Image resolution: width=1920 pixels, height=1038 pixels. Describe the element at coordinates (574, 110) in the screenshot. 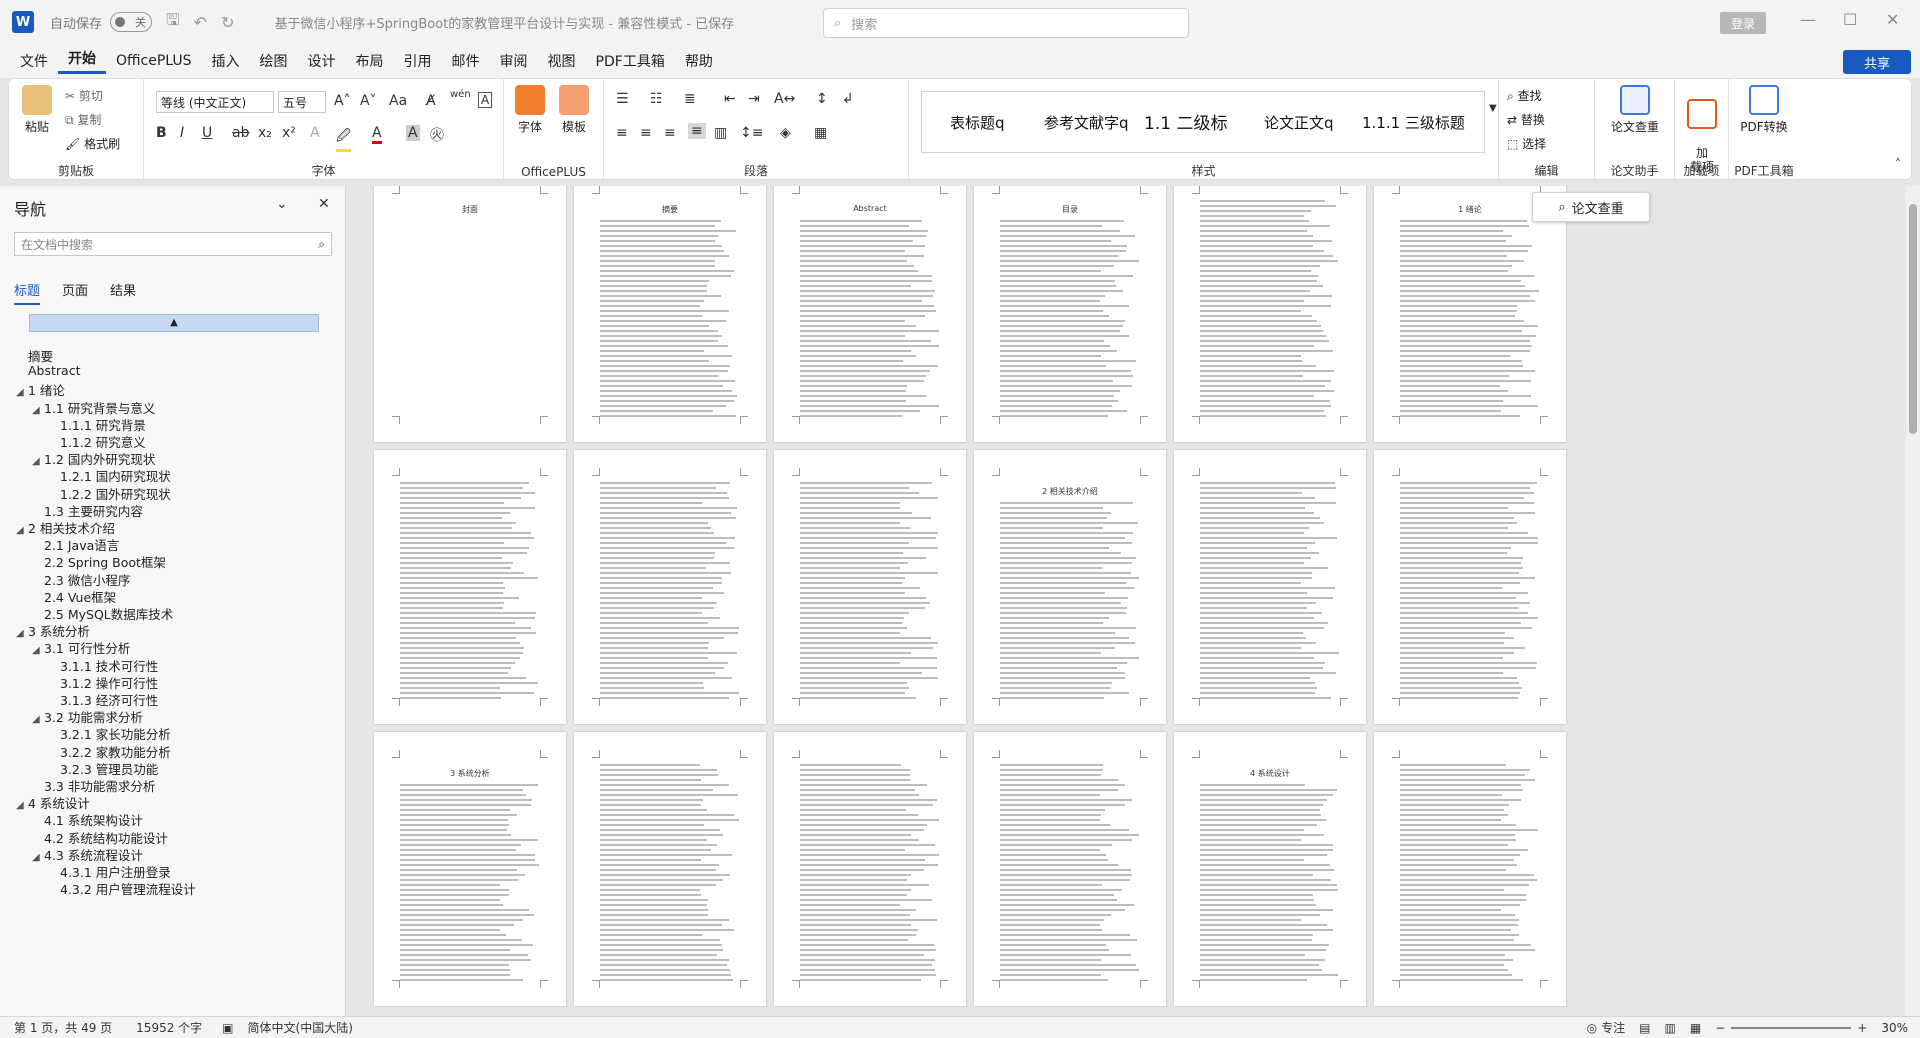

I see `officeplus-template-button: 模板` at that location.